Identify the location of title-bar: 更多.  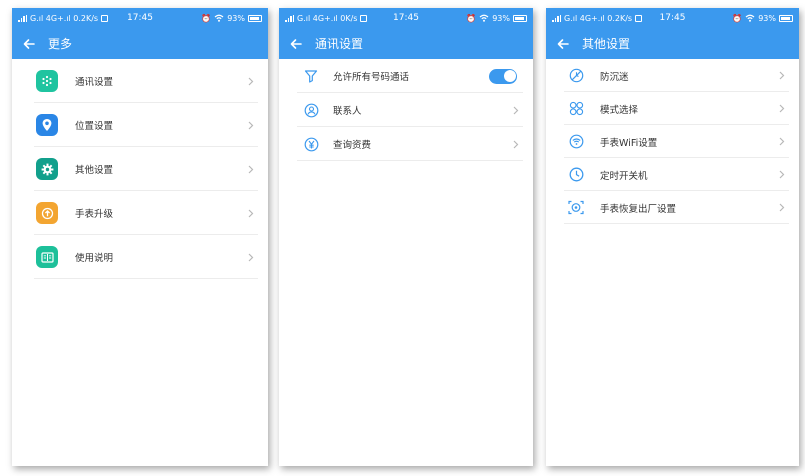
(140, 43).